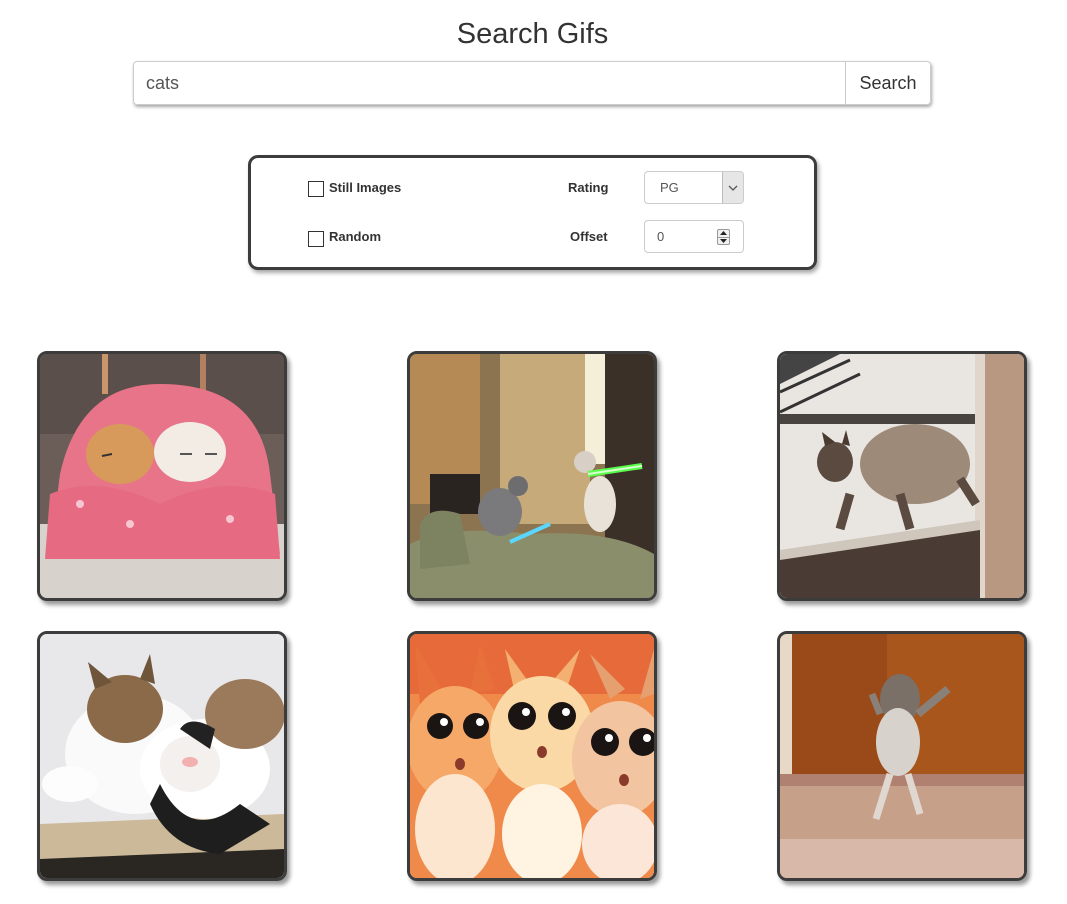 The width and height of the screenshot is (1067, 904). I want to click on random-label: Random, so click(355, 236).